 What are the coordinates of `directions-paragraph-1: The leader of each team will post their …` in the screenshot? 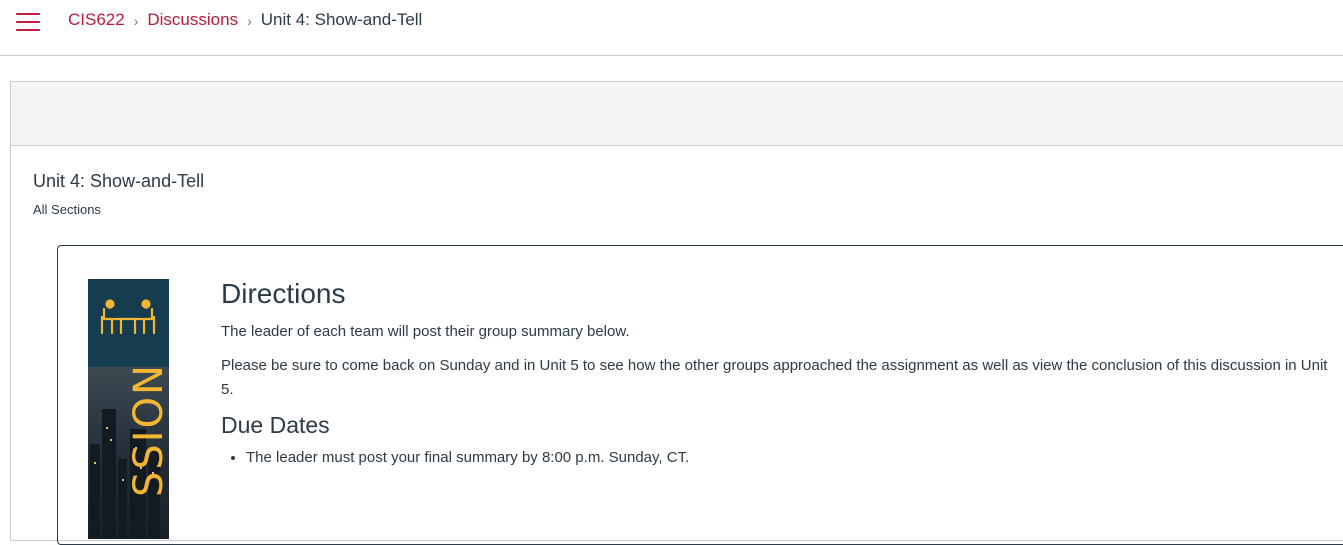 It's located at (425, 331).